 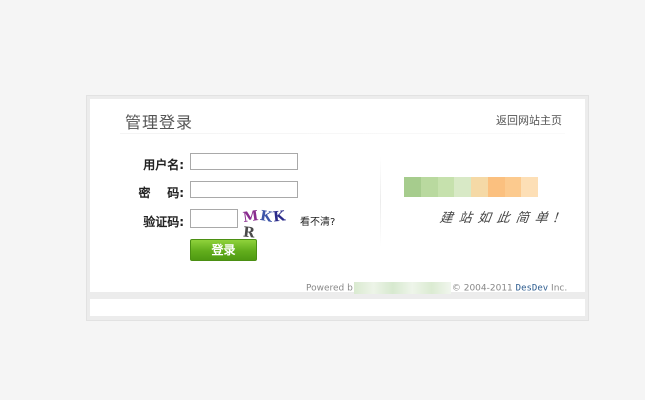 What do you see at coordinates (279, 217) in the screenshot?
I see `captcha-char: K` at bounding box center [279, 217].